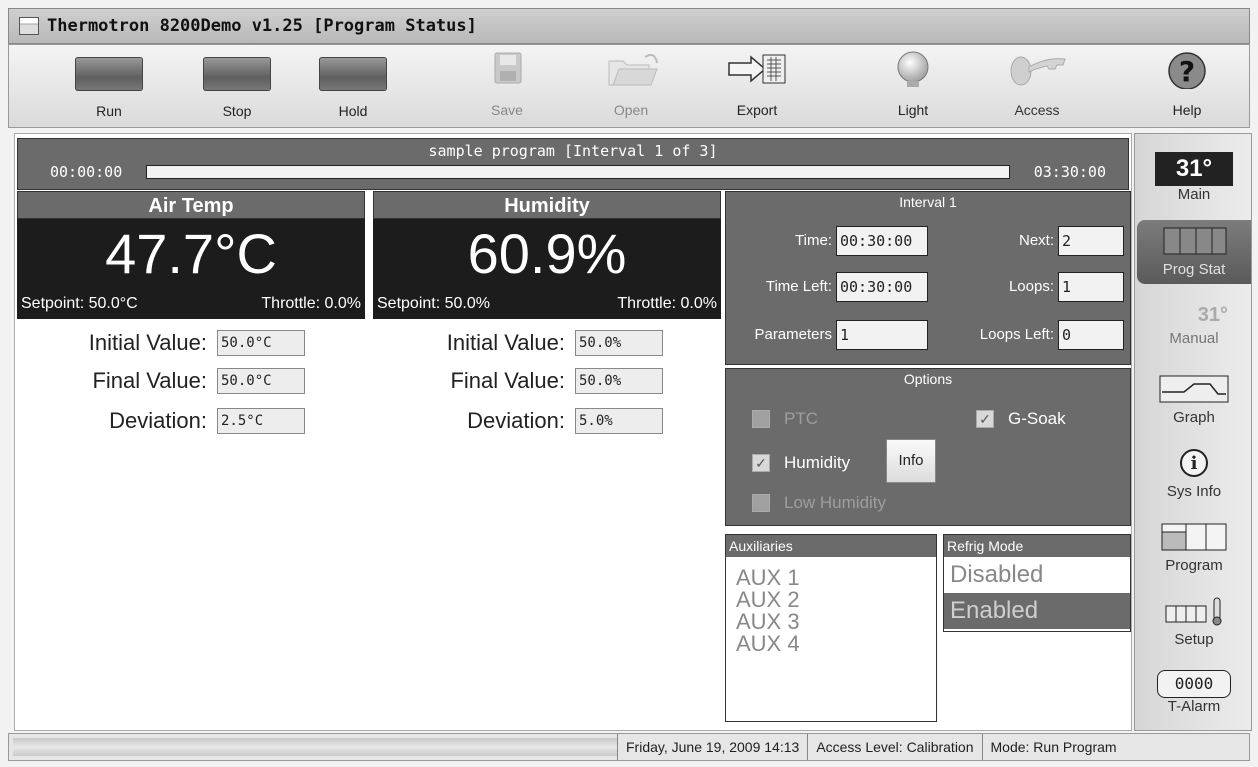  Describe the element at coordinates (1037, 87) in the screenshot. I see `access-button: Access` at that location.